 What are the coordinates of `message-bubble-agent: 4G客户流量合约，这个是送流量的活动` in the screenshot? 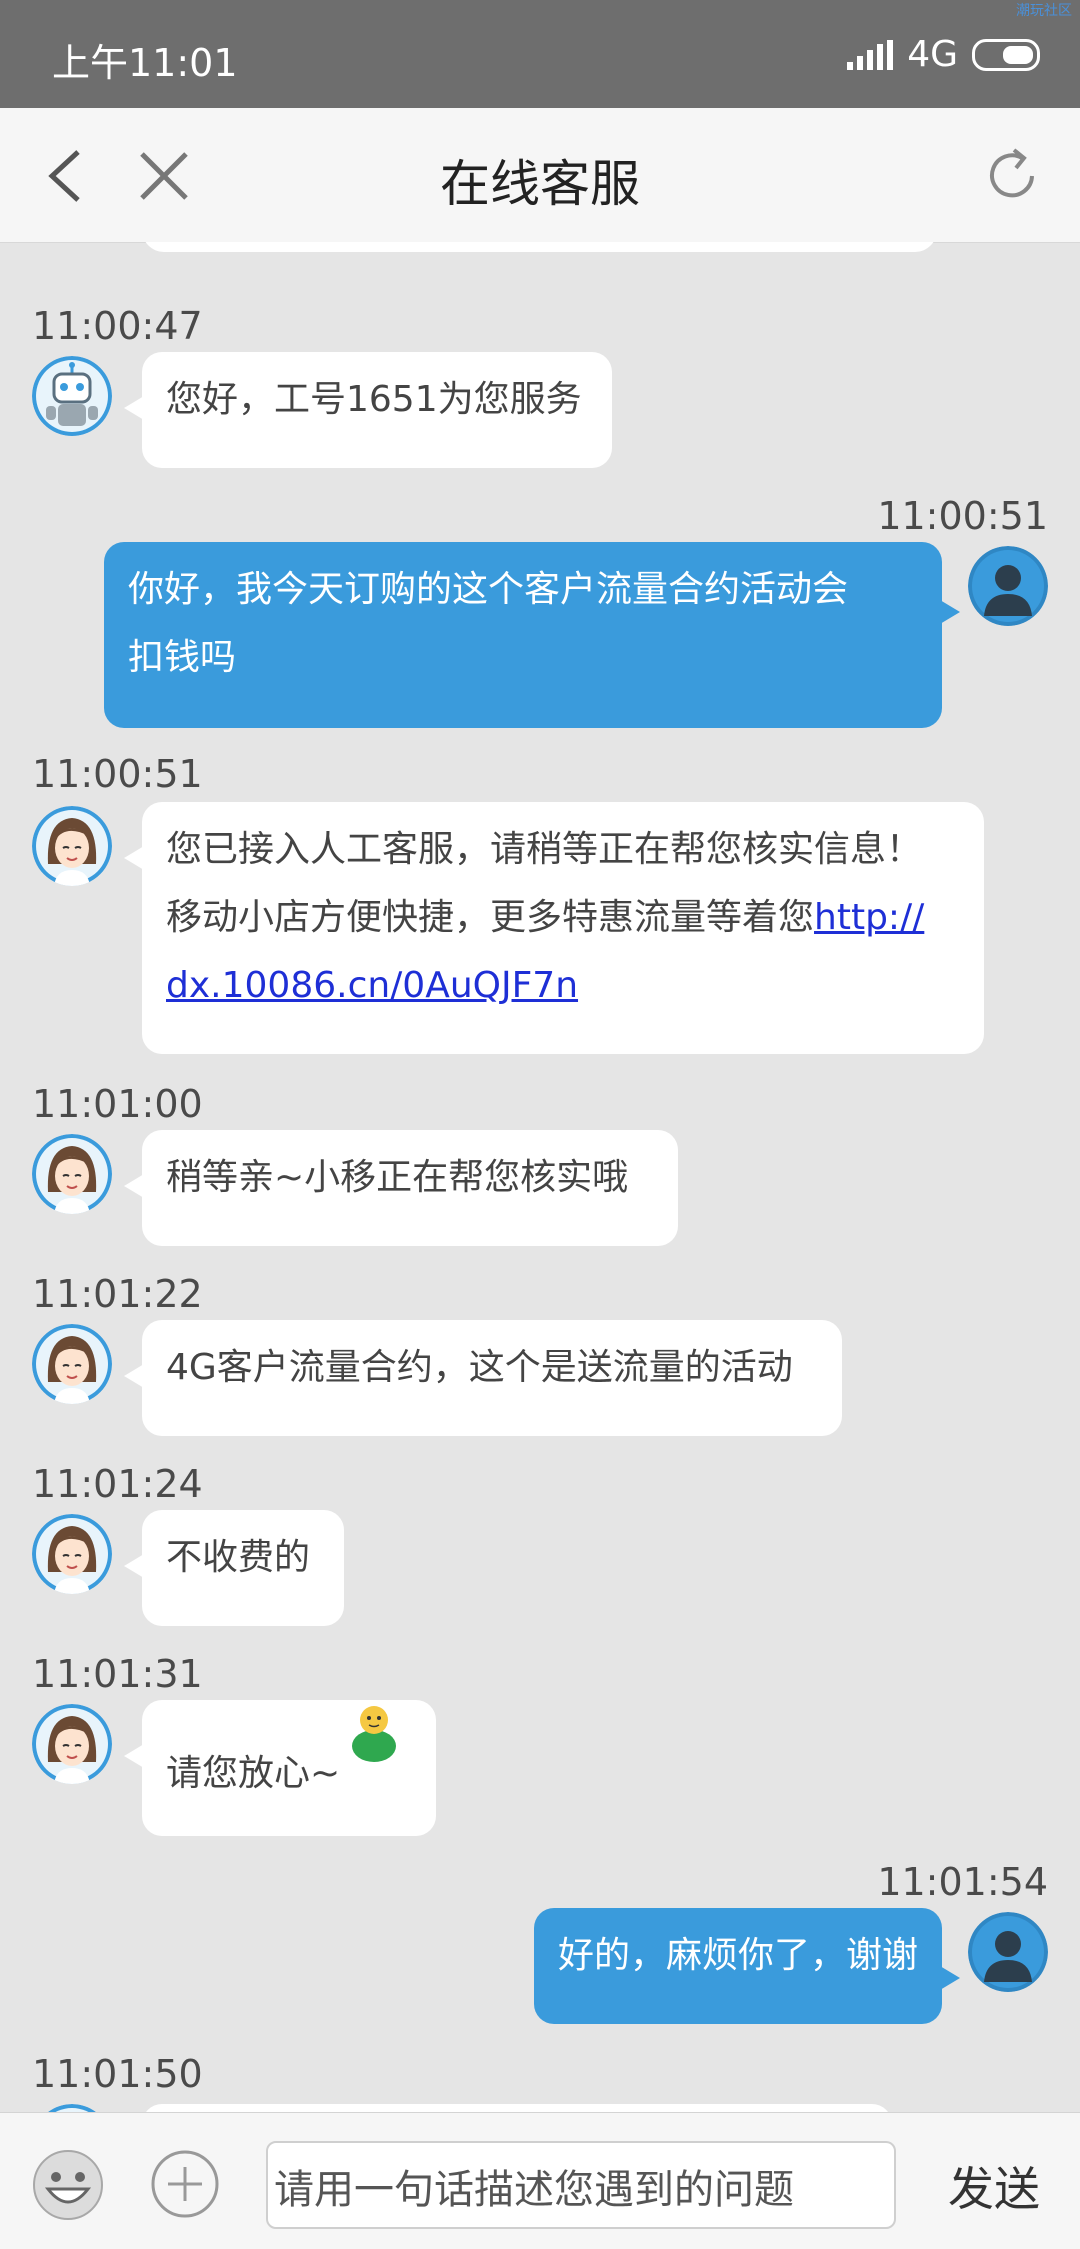 It's located at (483, 1378).